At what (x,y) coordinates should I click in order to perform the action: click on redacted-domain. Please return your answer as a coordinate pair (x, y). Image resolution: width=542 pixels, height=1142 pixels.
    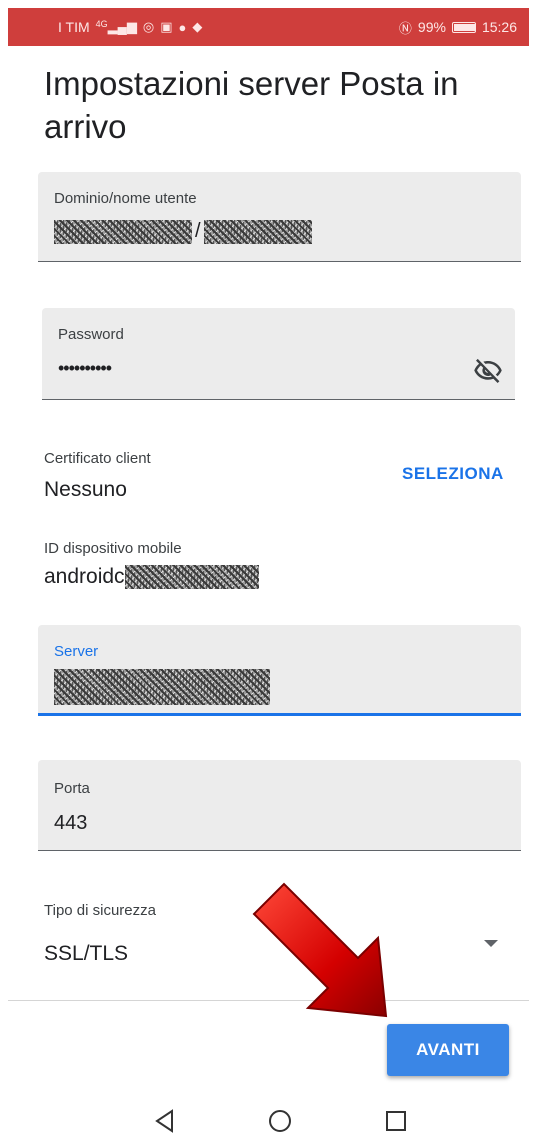
    Looking at the image, I should click on (123, 232).